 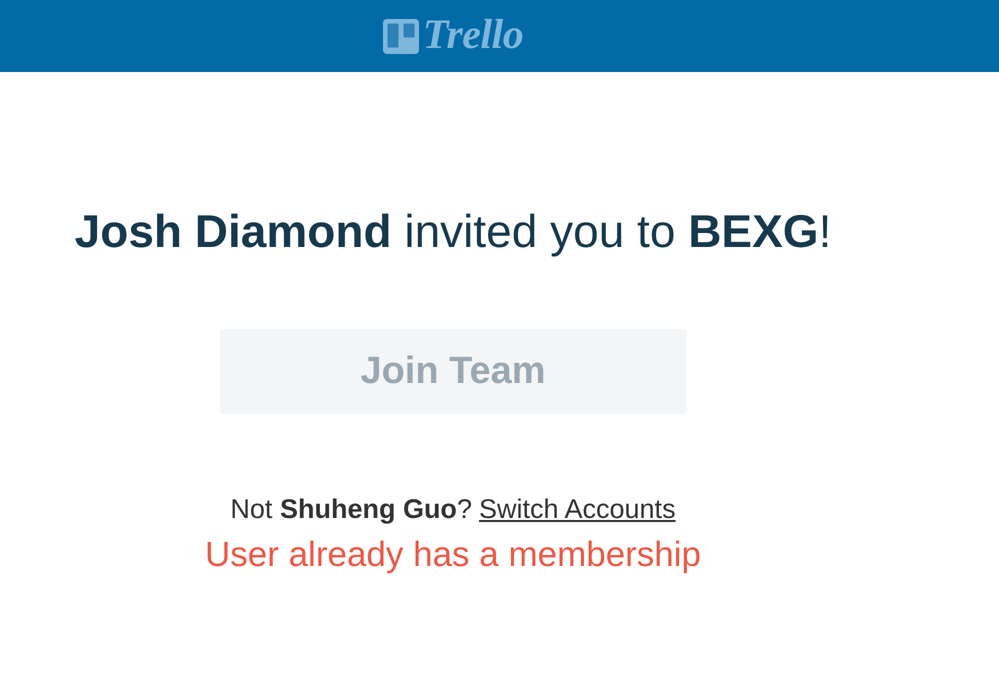 What do you see at coordinates (453, 509) in the screenshot?
I see `account-prompt: Not Shuheng Guo? Switch Accounts` at bounding box center [453, 509].